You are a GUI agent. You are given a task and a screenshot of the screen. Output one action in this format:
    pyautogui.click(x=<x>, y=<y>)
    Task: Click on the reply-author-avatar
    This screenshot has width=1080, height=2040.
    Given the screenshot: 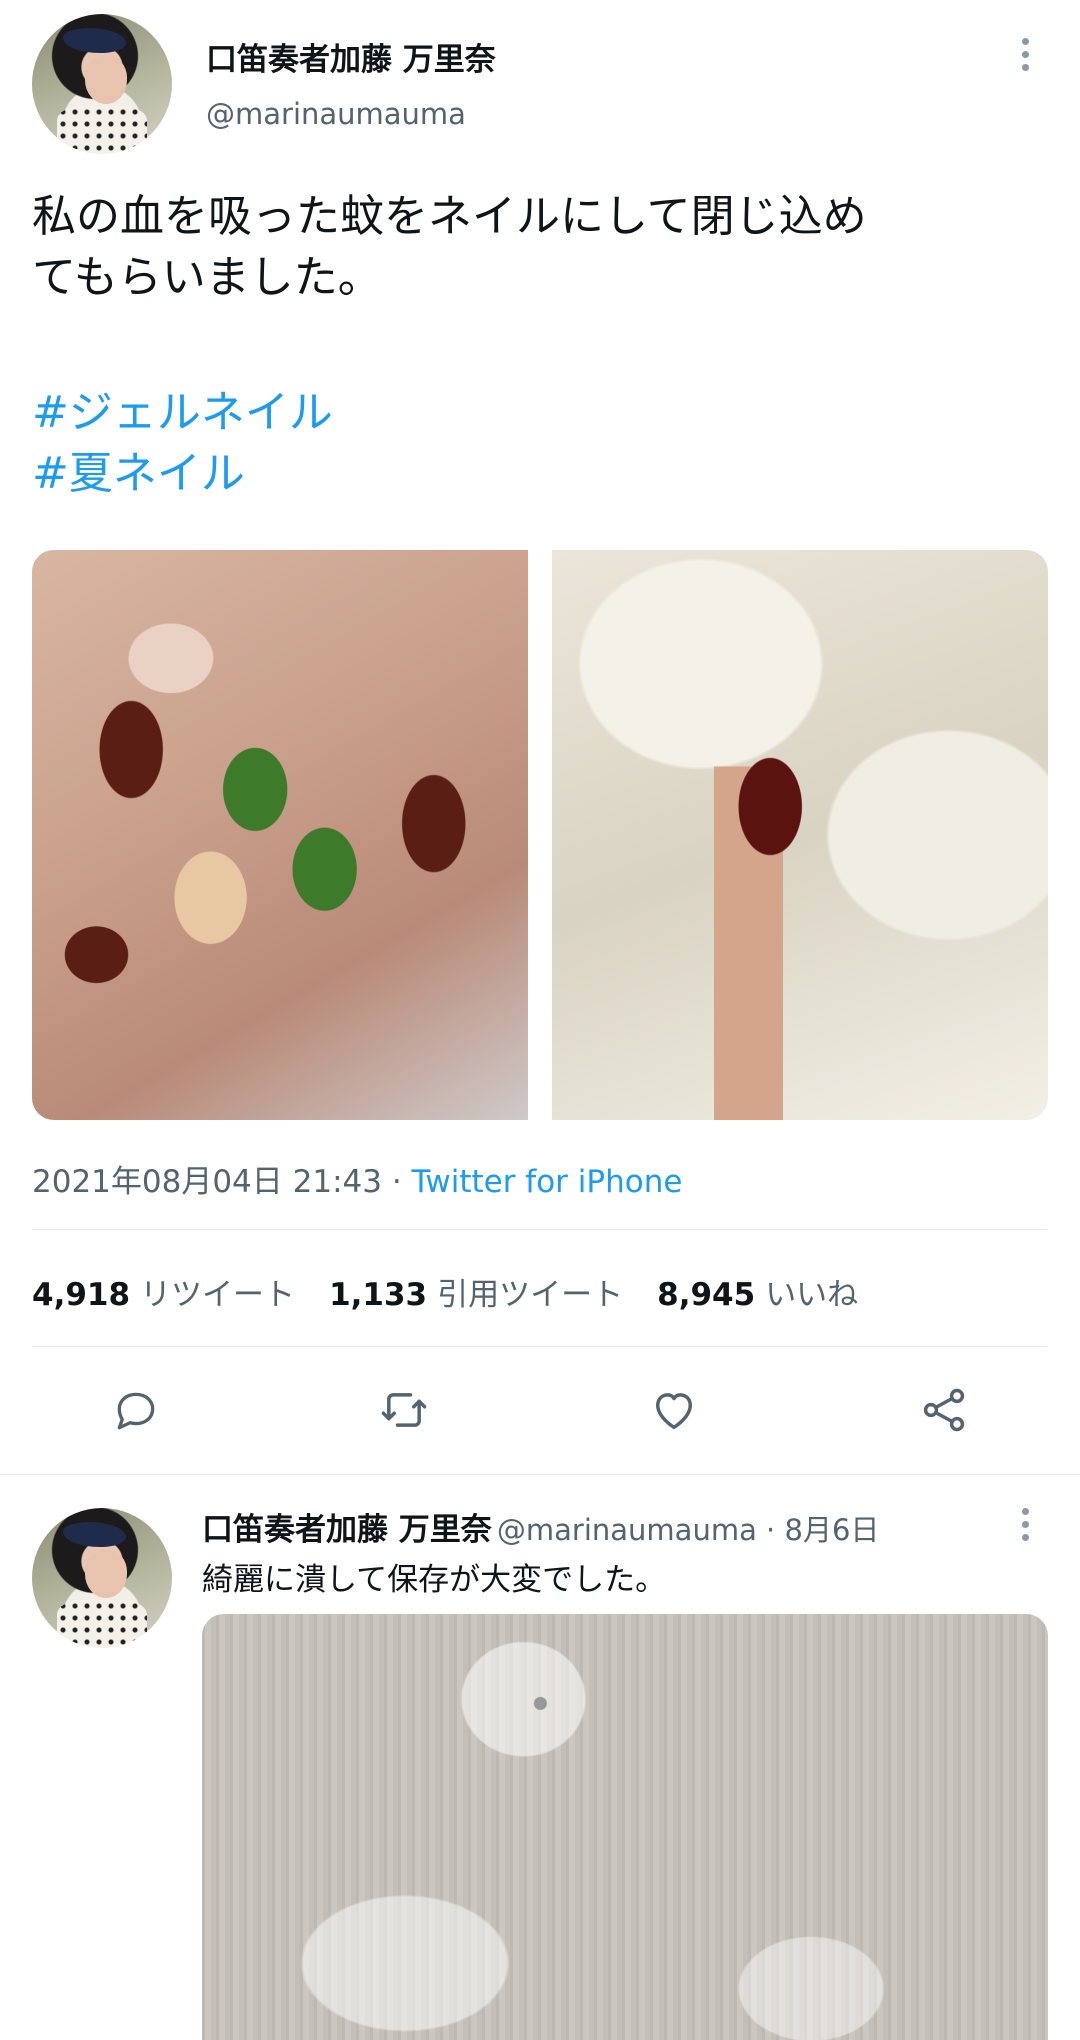 What is the action you would take?
    pyautogui.click(x=102, y=1578)
    